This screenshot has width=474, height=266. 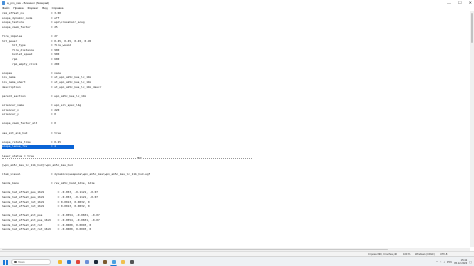 I want to click on system-tray: ^ ◔ ♪ РУС 15:42 05.12.2023 ▢, so click(x=454, y=261).